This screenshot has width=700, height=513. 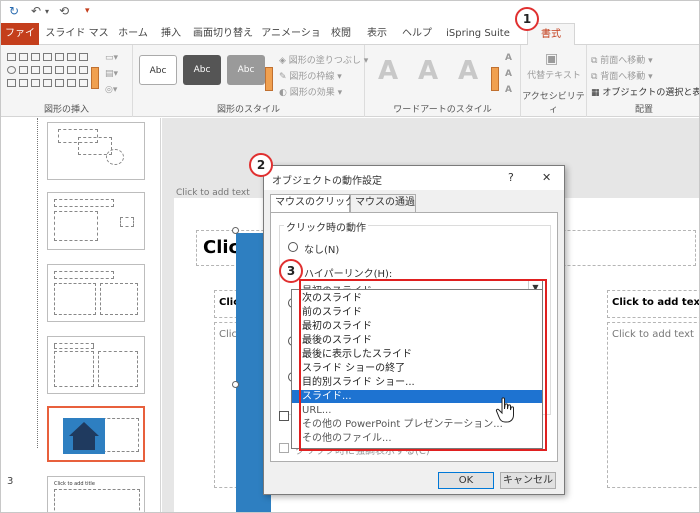 What do you see at coordinates (478, 42) in the screenshot?
I see `tab-ispring: iSpring Suite 11` at bounding box center [478, 42].